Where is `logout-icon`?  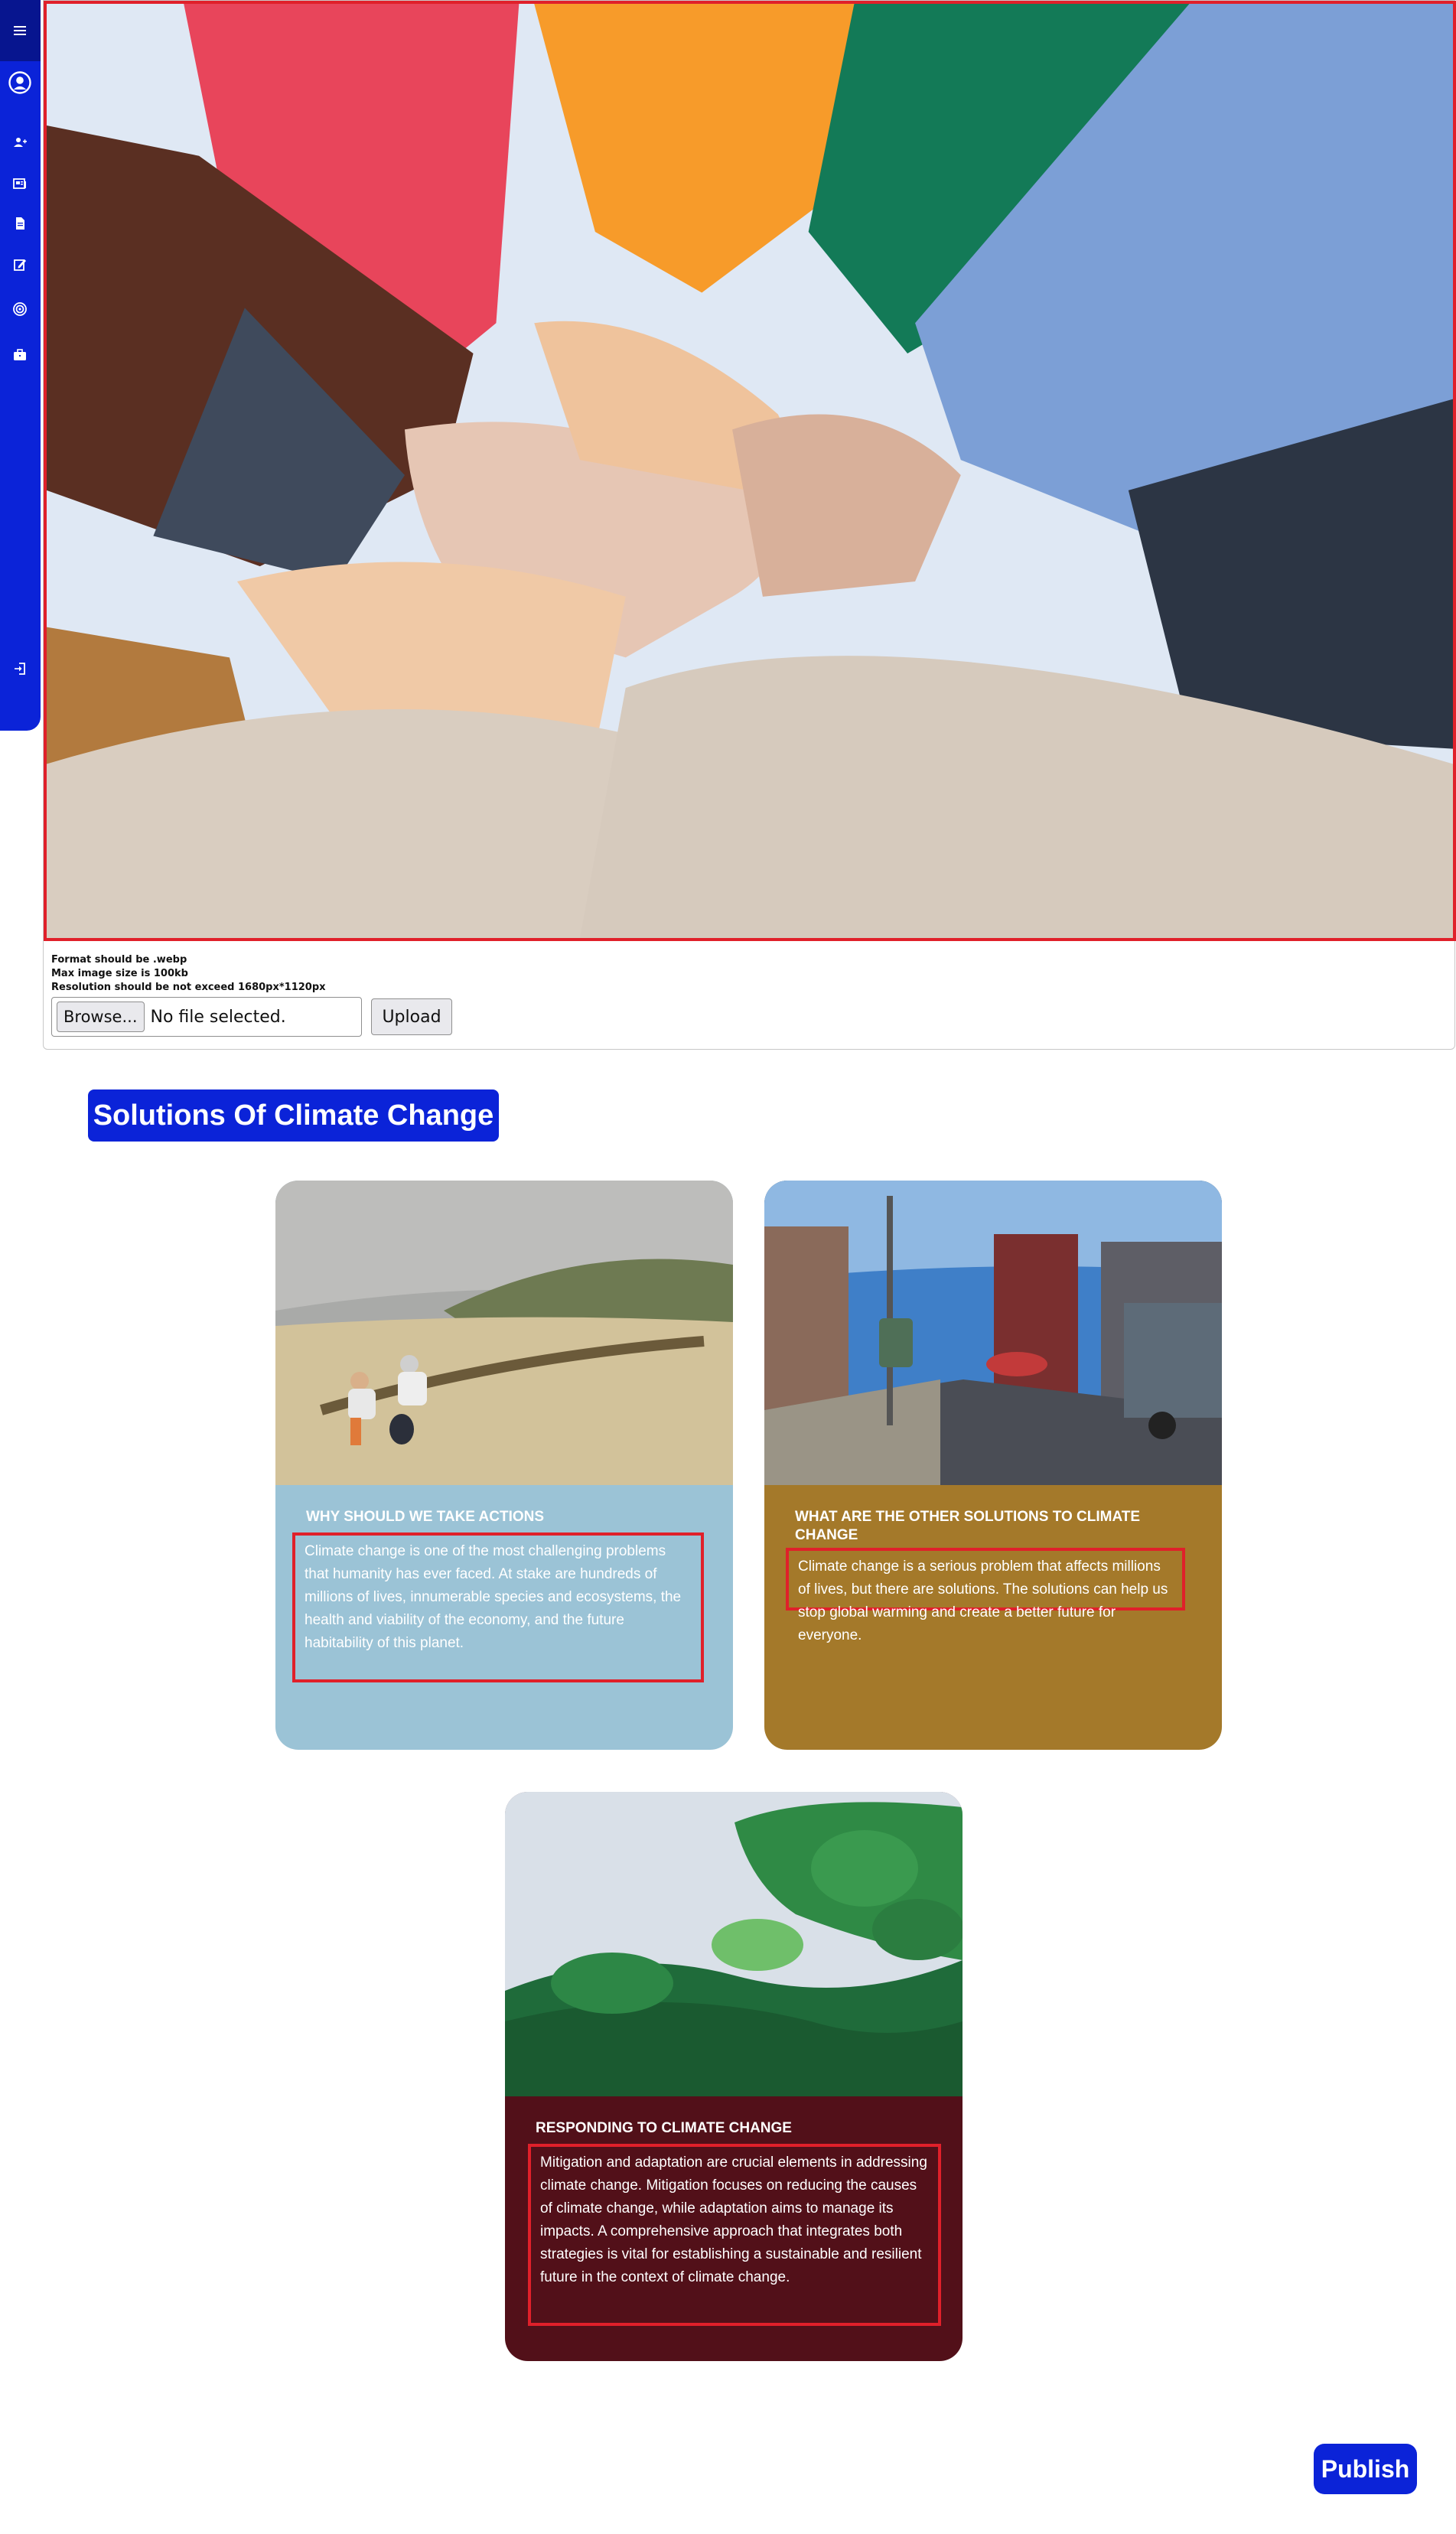
logout-icon is located at coordinates (20, 668).